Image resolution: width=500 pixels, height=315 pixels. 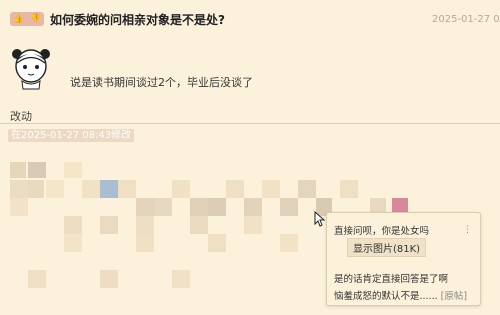 What do you see at coordinates (31, 65) in the screenshot?
I see `avatar` at bounding box center [31, 65].